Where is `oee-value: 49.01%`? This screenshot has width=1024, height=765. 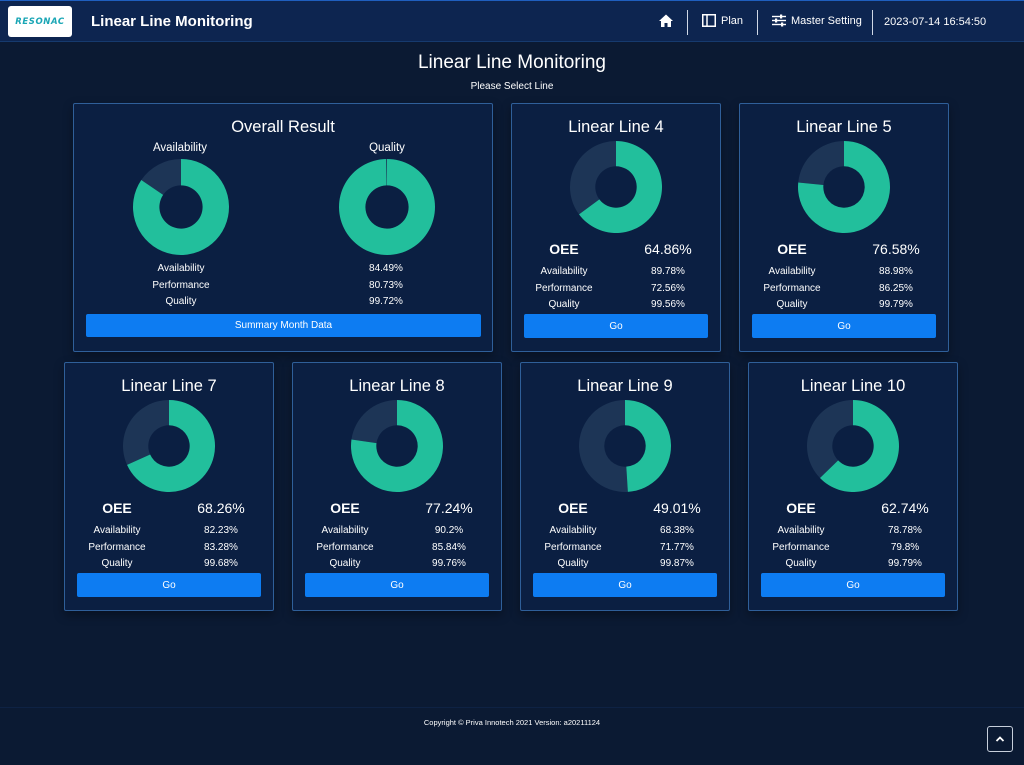 oee-value: 49.01% is located at coordinates (677, 508).